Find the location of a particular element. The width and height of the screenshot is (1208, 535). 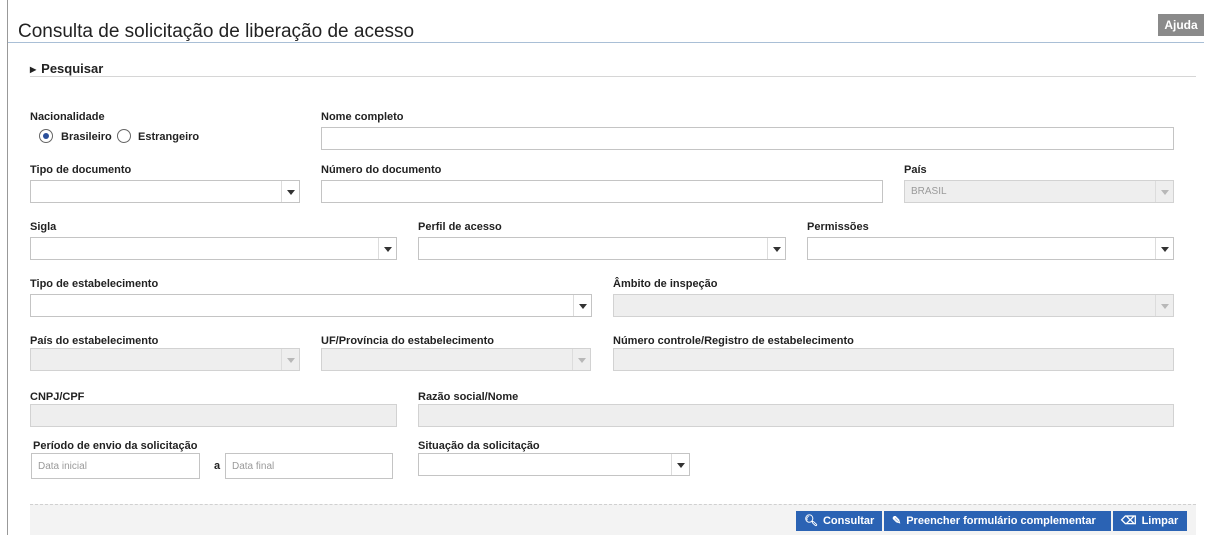

nacionalidade-label: Nacionalidade is located at coordinates (67, 117).